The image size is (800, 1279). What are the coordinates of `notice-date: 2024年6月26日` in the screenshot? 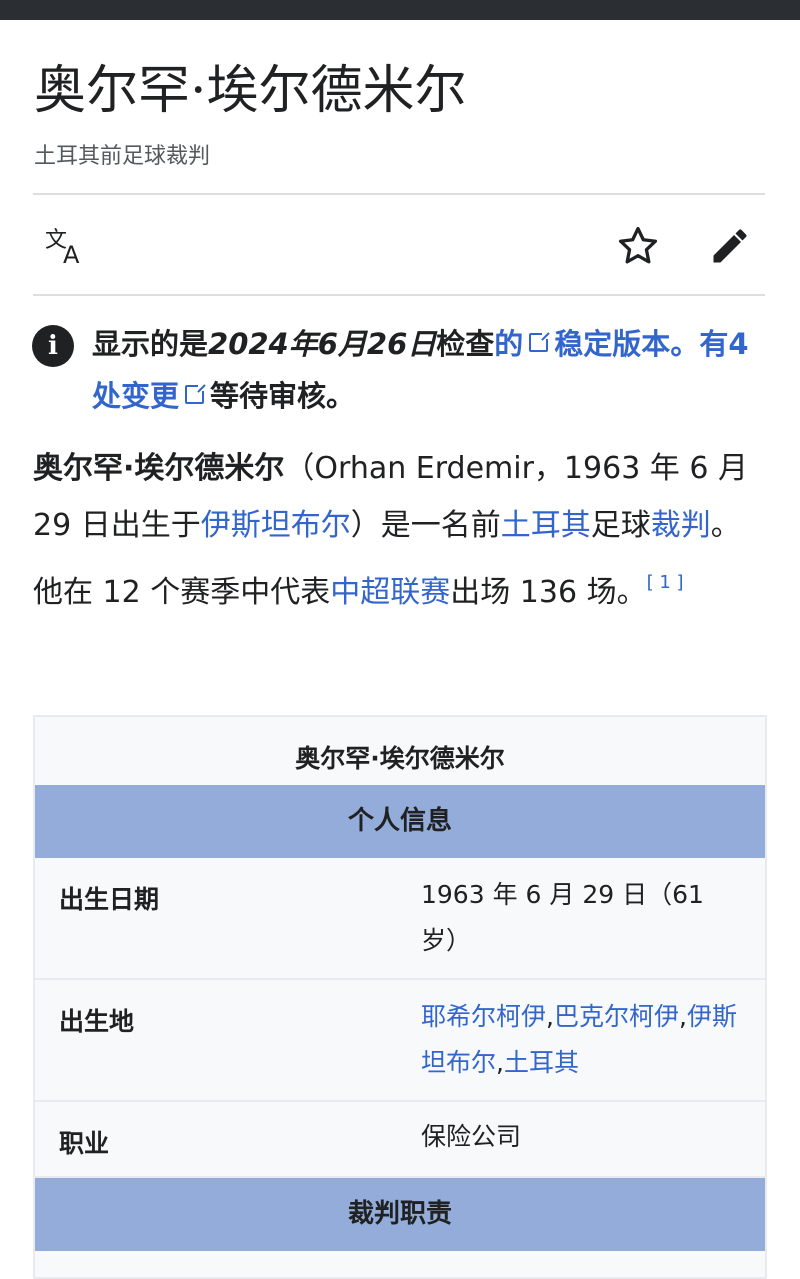 It's located at (322, 344).